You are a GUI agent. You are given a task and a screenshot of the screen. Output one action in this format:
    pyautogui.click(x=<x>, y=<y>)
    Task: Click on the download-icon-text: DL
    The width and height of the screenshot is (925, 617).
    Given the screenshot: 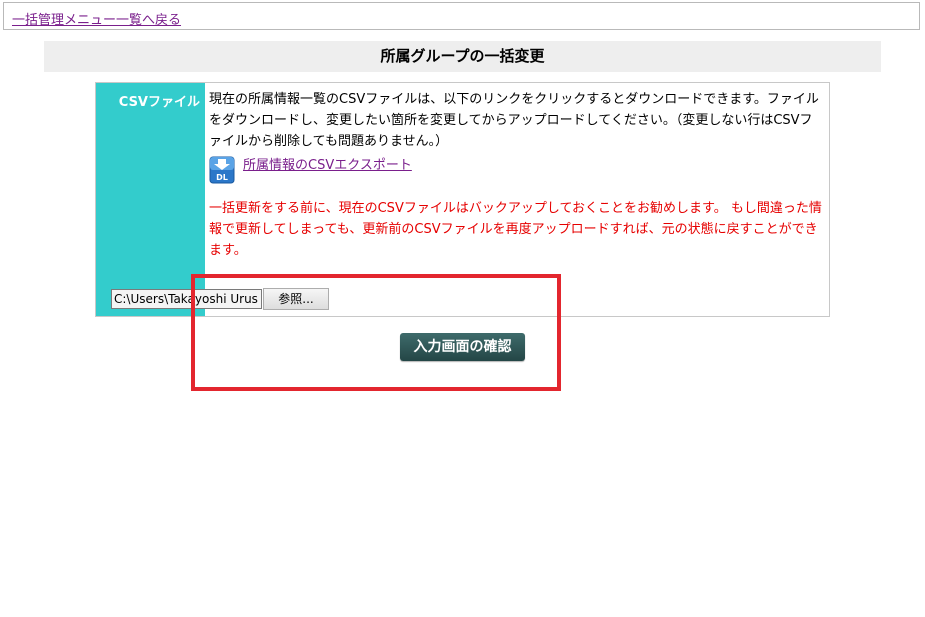 What is the action you would take?
    pyautogui.click(x=222, y=177)
    